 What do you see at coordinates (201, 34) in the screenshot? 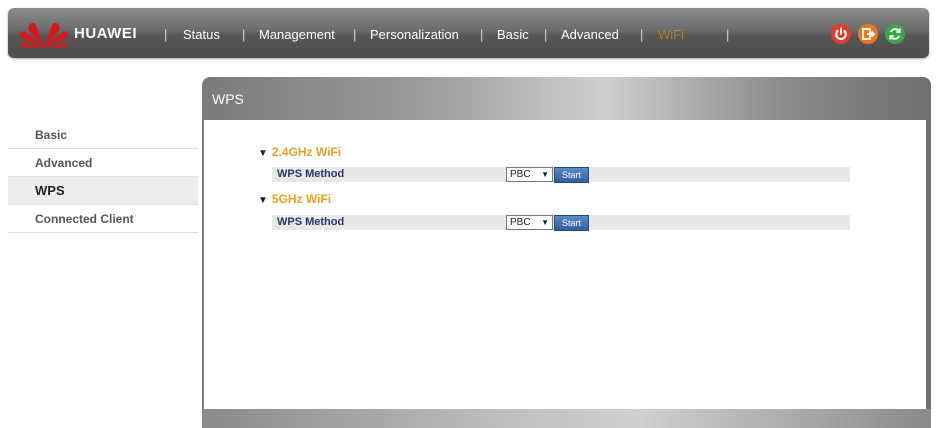
I see `nav-status: Status` at bounding box center [201, 34].